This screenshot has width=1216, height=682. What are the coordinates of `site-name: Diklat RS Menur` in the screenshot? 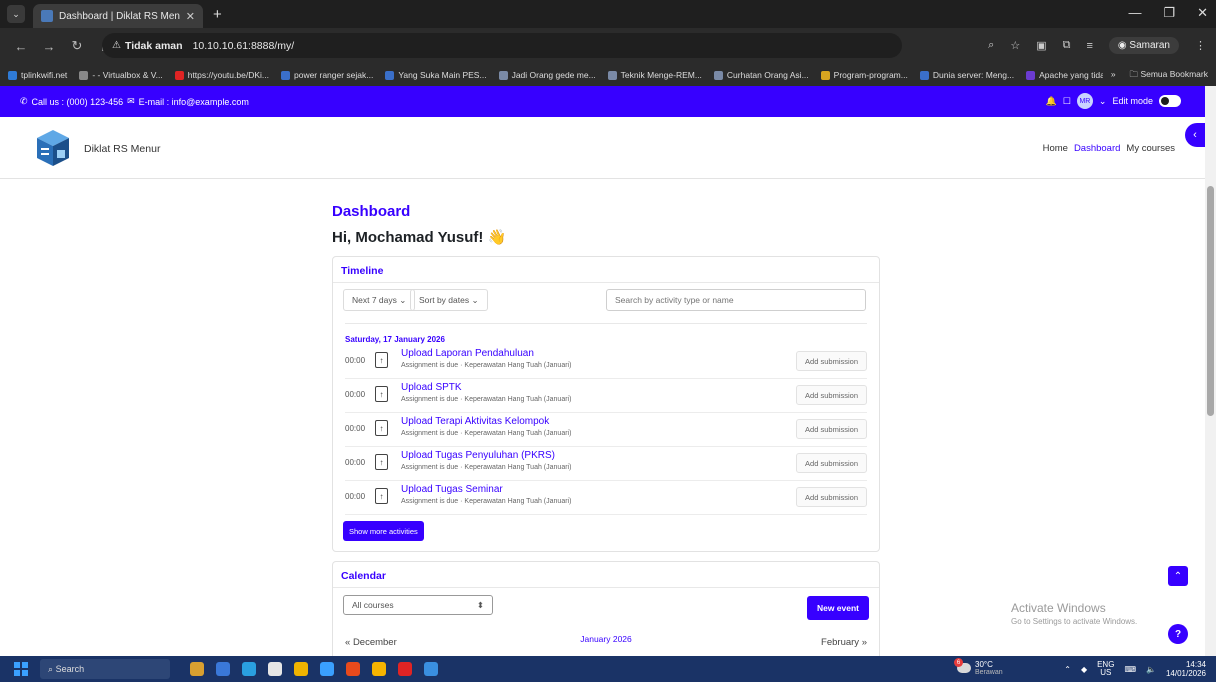 It's located at (122, 149).